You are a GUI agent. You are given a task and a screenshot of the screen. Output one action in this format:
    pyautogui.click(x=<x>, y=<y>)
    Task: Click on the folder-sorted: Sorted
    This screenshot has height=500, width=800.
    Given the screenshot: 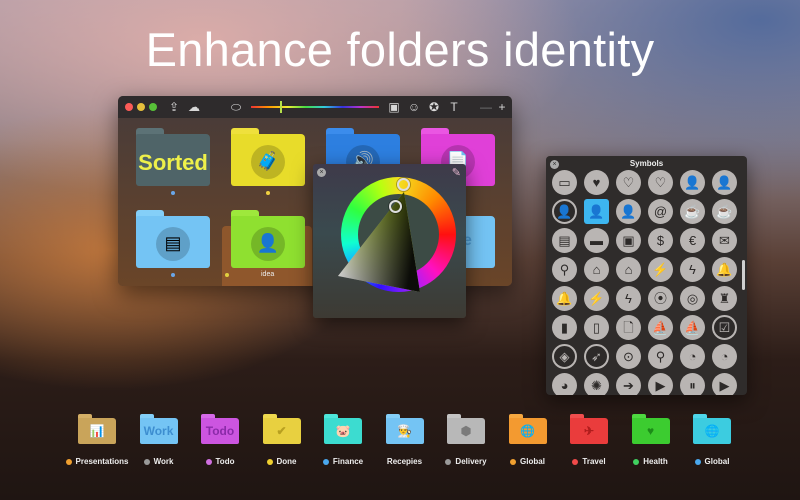 What is the action you would take?
    pyautogui.click(x=173, y=157)
    